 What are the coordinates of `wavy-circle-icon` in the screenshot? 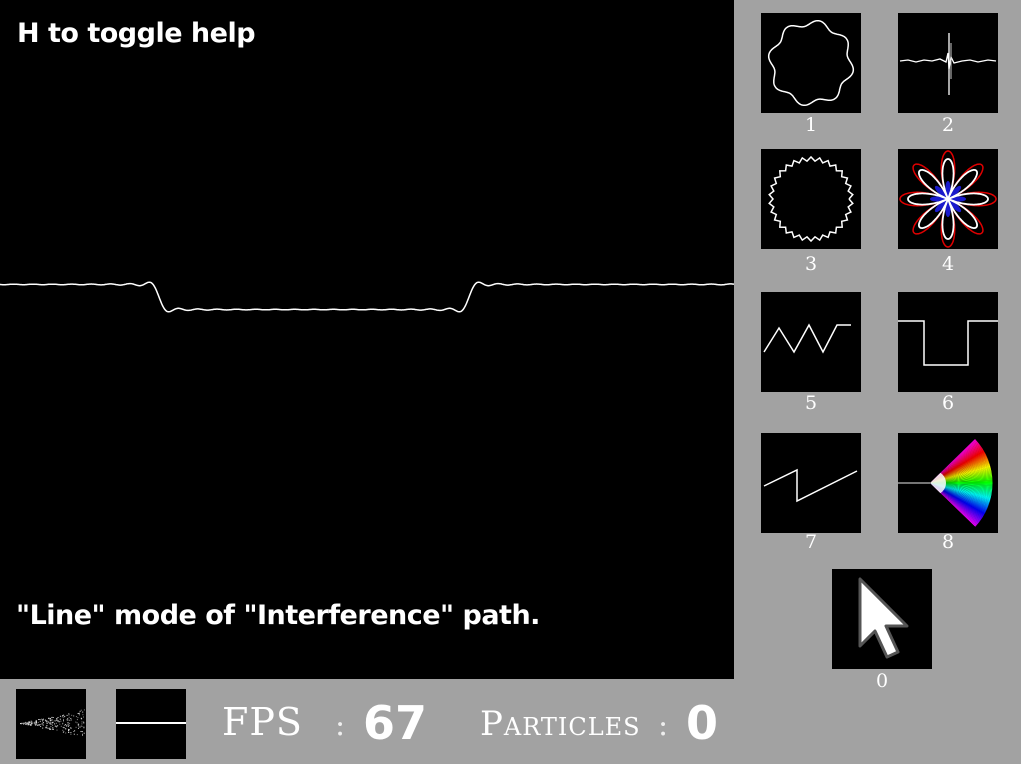 It's located at (811, 63).